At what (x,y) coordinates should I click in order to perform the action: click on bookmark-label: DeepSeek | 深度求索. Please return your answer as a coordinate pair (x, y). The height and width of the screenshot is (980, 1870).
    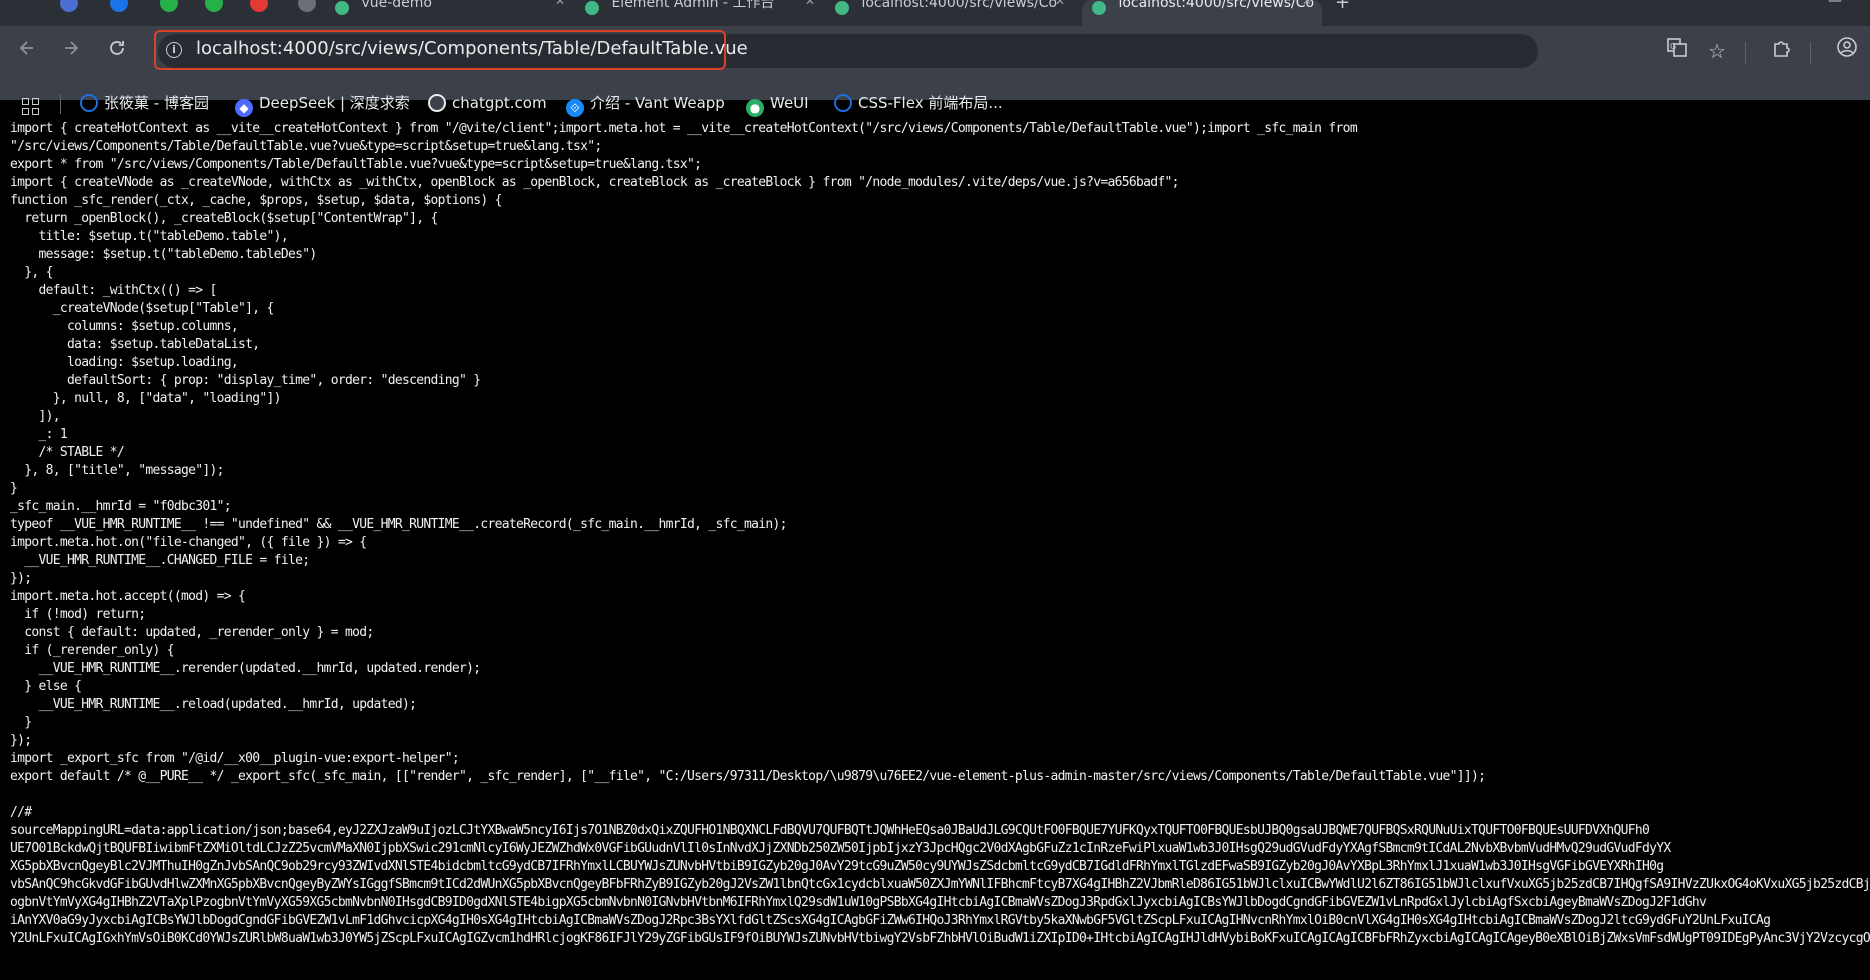
    Looking at the image, I should click on (334, 103).